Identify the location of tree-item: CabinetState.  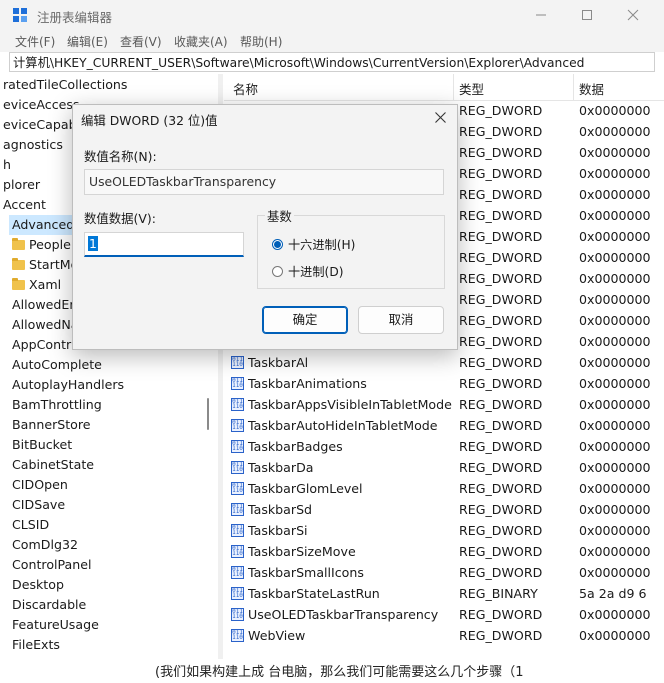
(53, 465).